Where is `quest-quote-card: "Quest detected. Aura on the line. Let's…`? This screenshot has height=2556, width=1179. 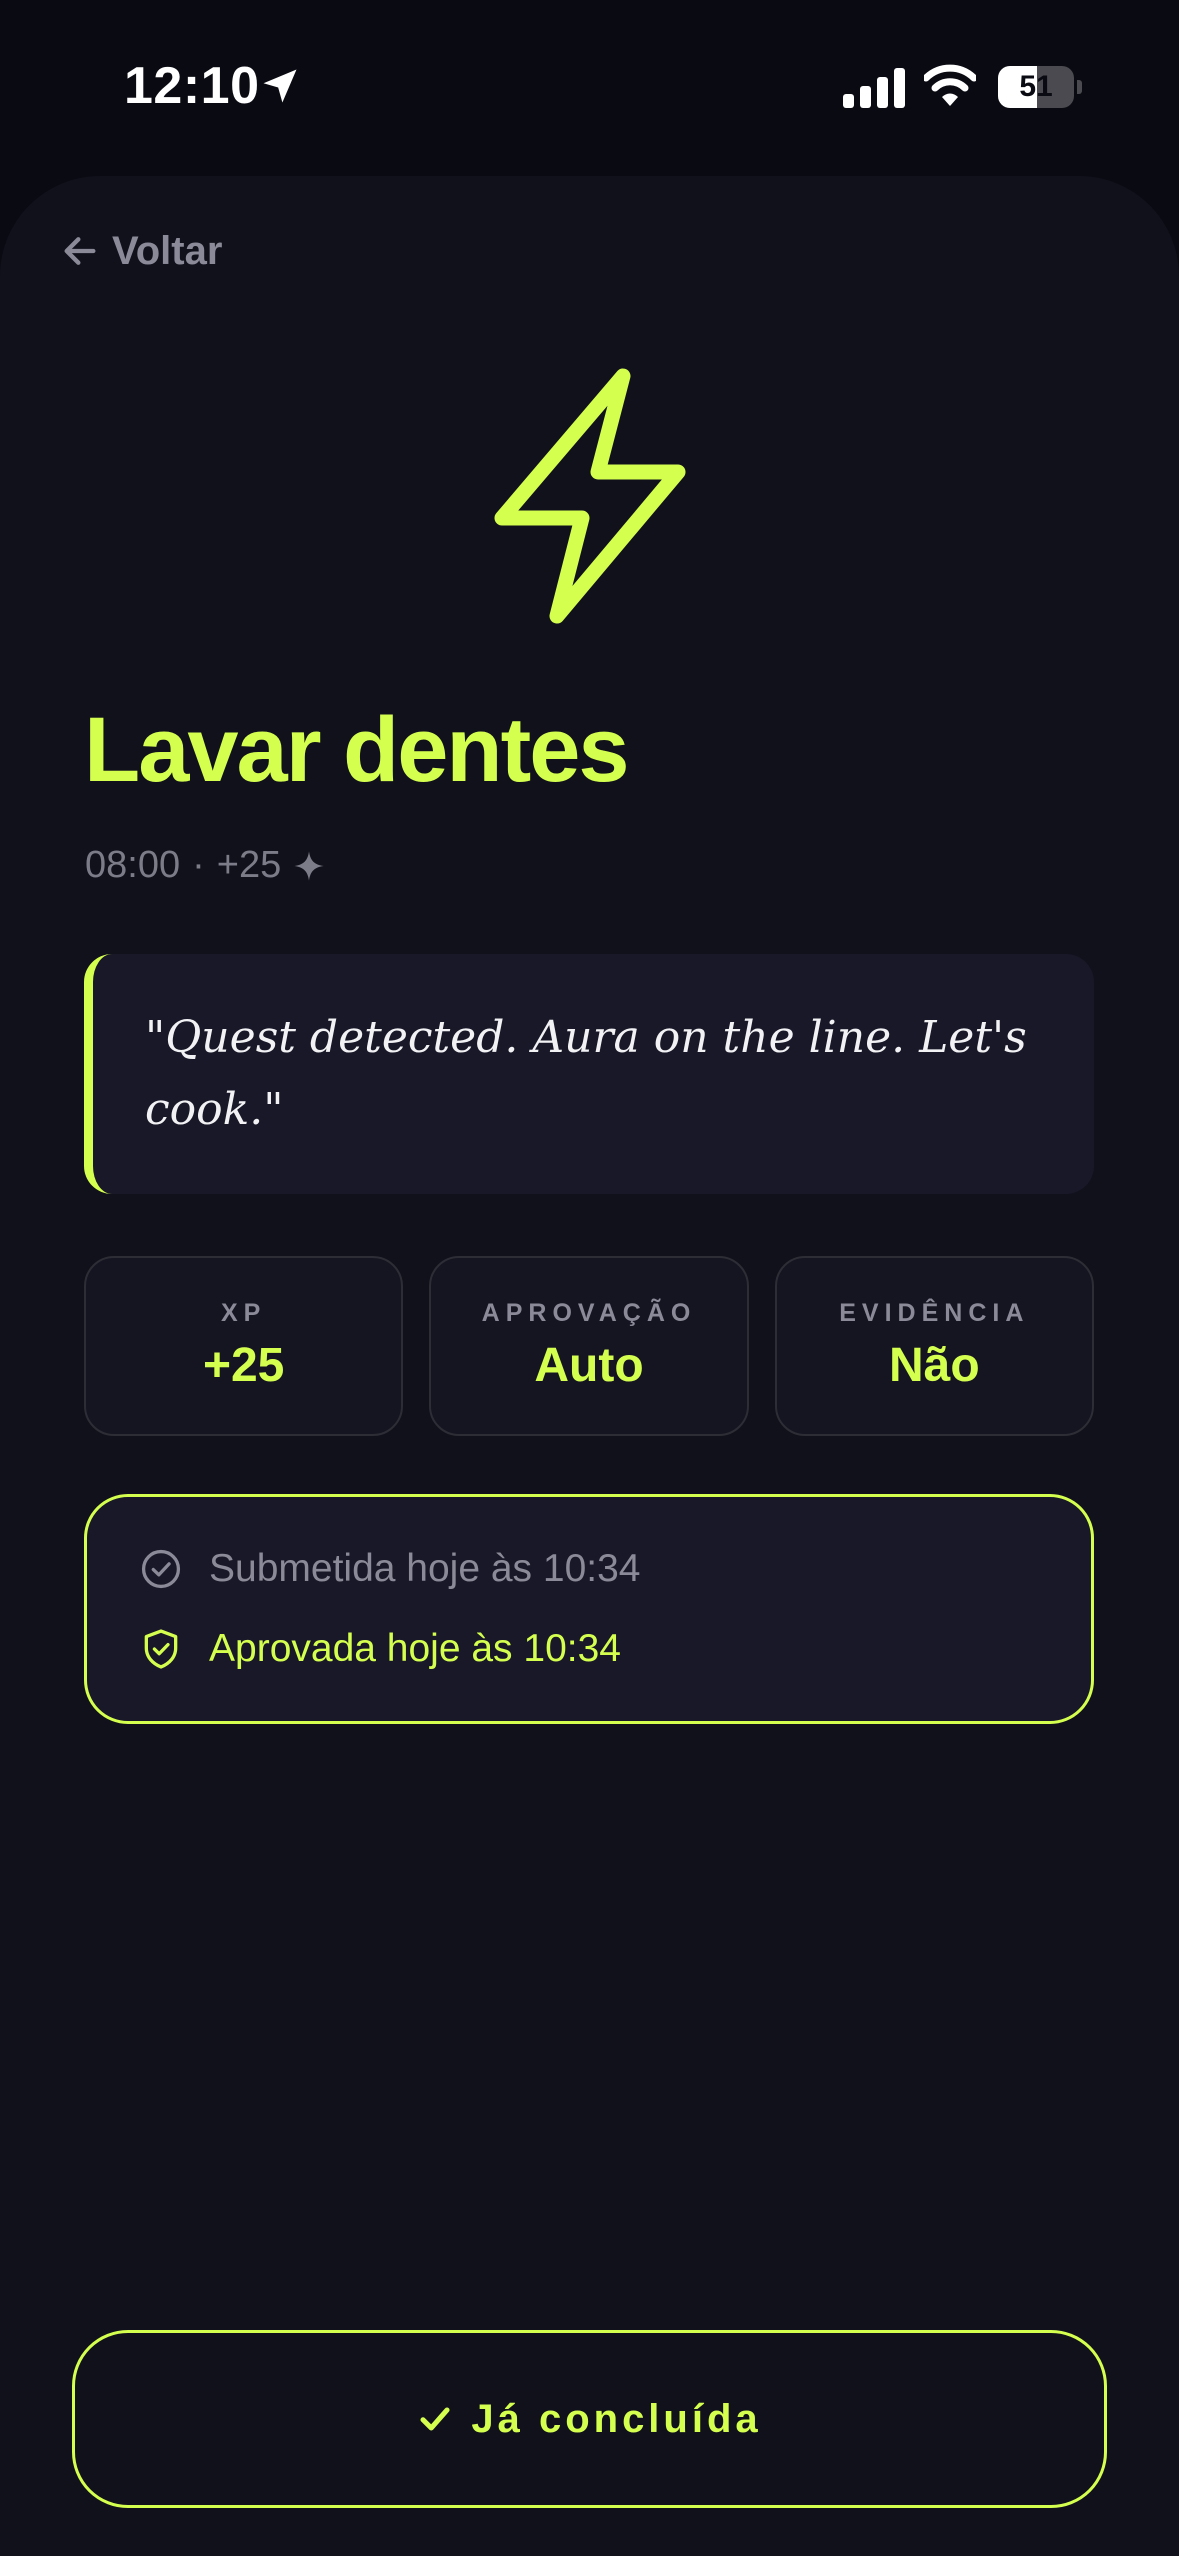 quest-quote-card: "Quest detected. Aura on the line. Let's… is located at coordinates (589, 1074).